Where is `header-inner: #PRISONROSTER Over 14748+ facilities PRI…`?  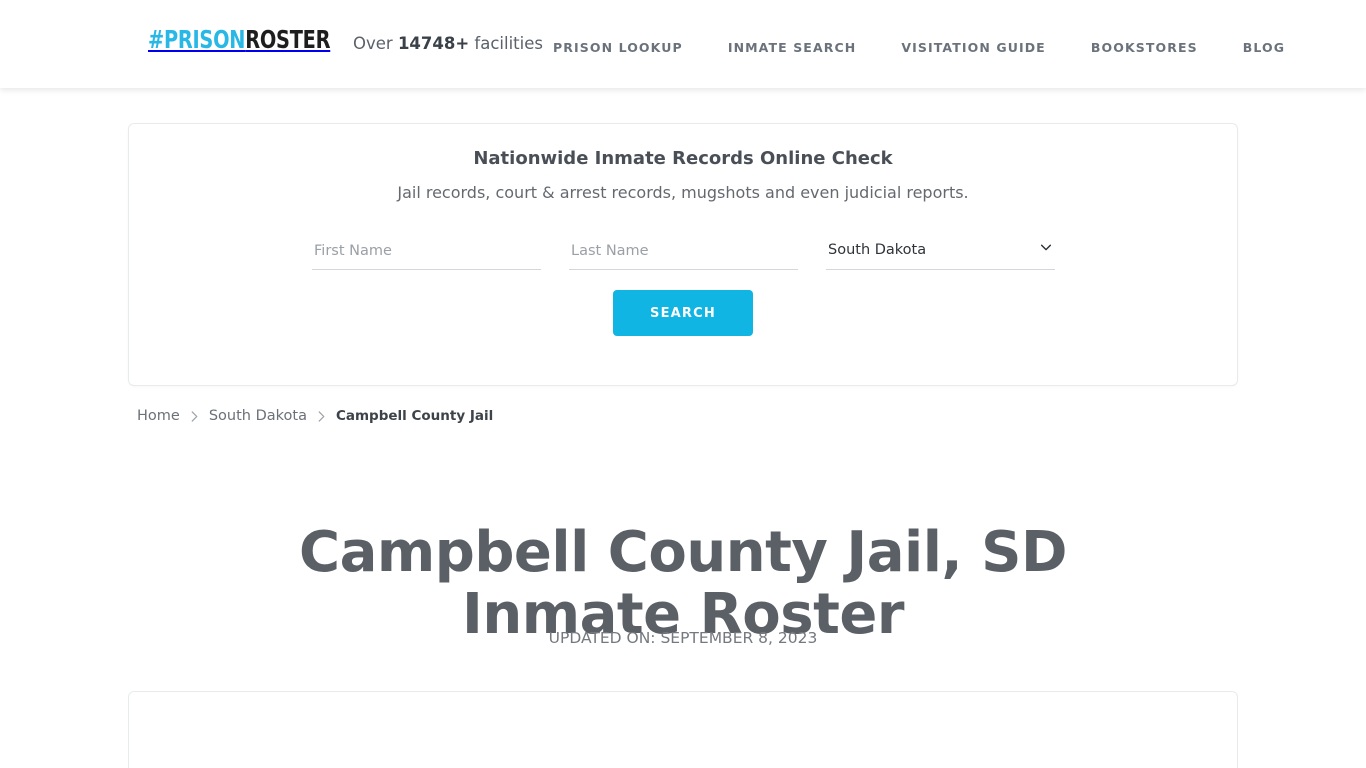
header-inner: #PRISONROSTER Over 14748+ facilities PRI… is located at coordinates (683, 44).